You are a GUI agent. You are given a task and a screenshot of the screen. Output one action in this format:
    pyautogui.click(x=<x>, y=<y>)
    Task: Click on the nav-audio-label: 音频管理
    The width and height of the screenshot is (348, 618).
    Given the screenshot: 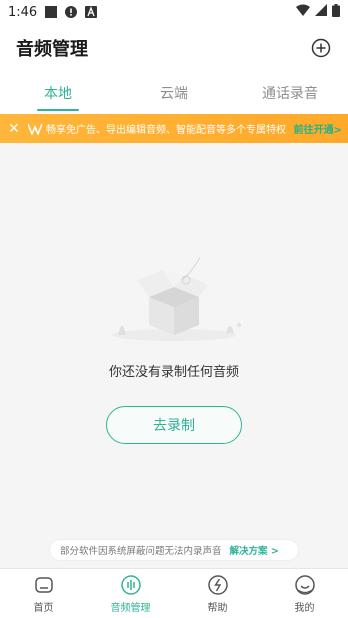 What is the action you would take?
    pyautogui.click(x=130, y=608)
    